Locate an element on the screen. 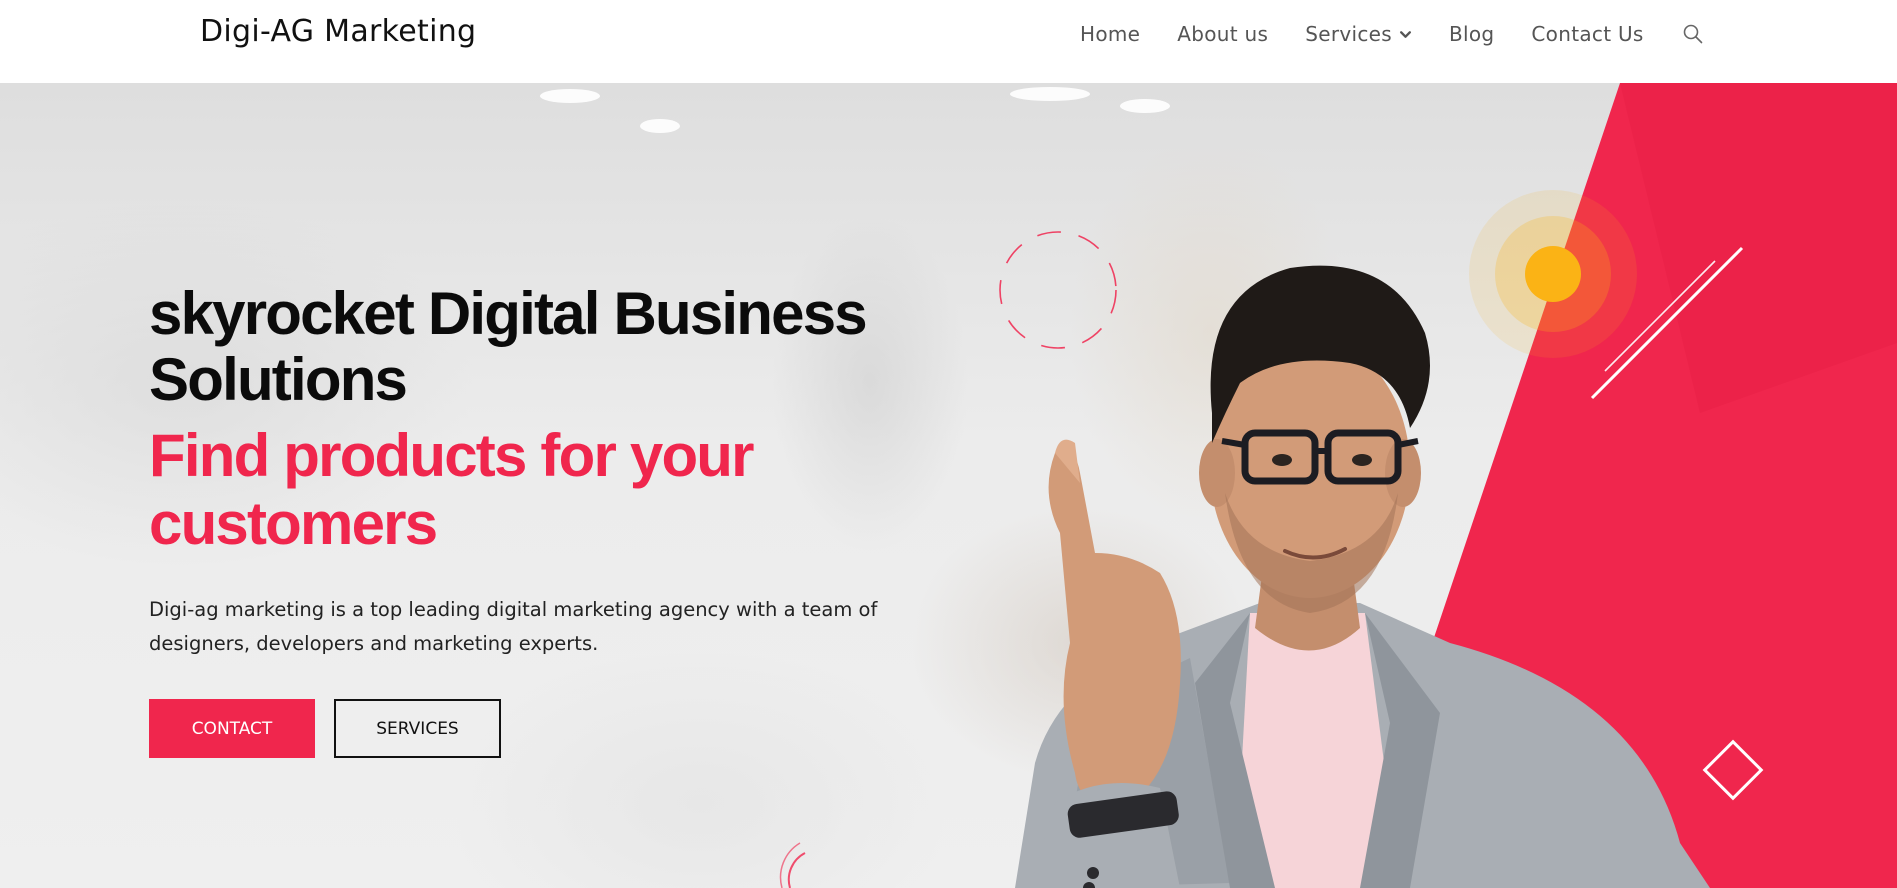 The width and height of the screenshot is (1897, 888). search-icon is located at coordinates (1693, 34).